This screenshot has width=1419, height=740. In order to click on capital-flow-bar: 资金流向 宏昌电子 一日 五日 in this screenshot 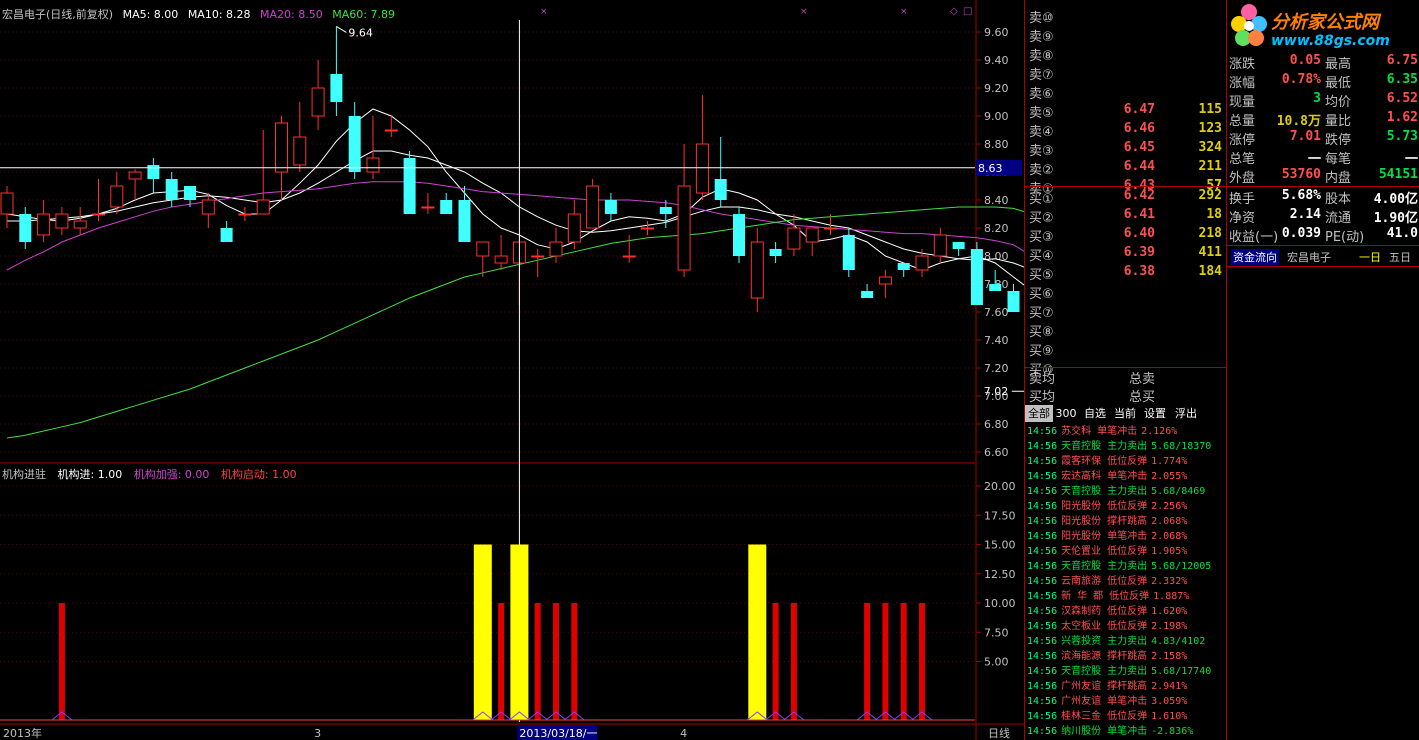, I will do `click(1323, 256)`.